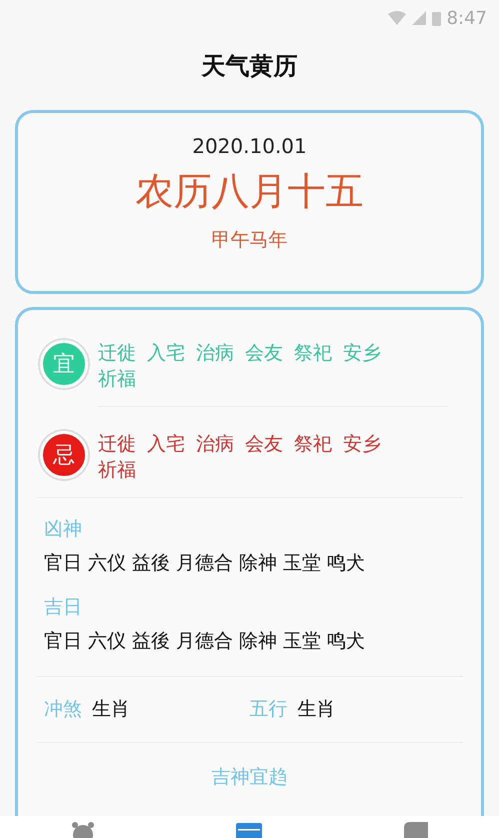 Image resolution: width=499 pixels, height=838 pixels. I want to click on list-label: 吉日, so click(63, 607).